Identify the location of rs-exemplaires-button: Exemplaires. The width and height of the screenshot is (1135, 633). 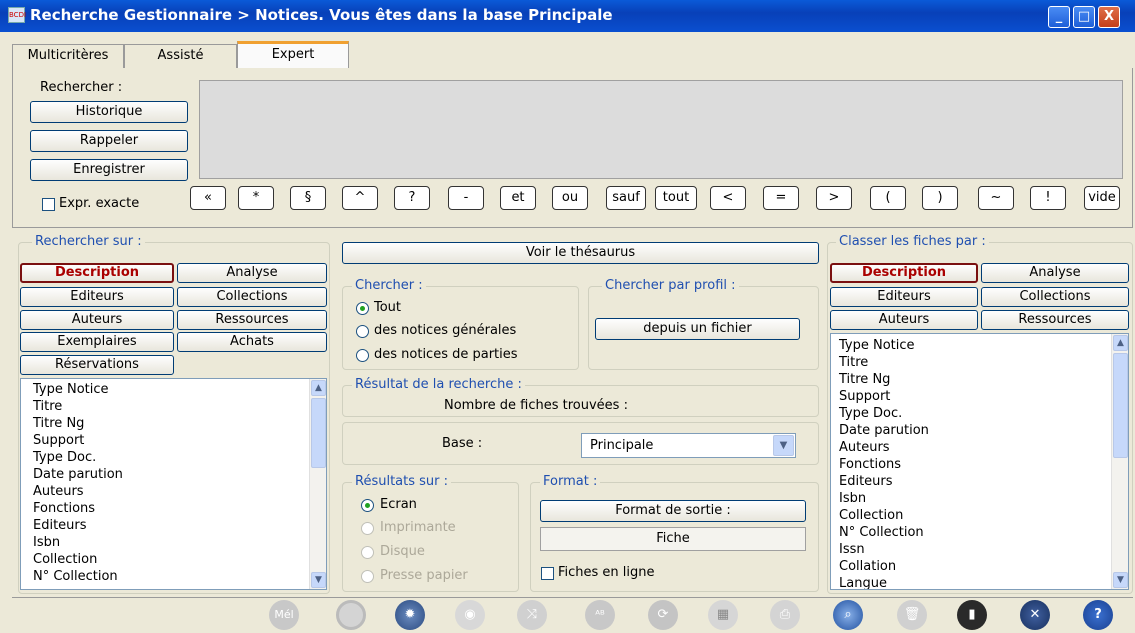
(97, 342).